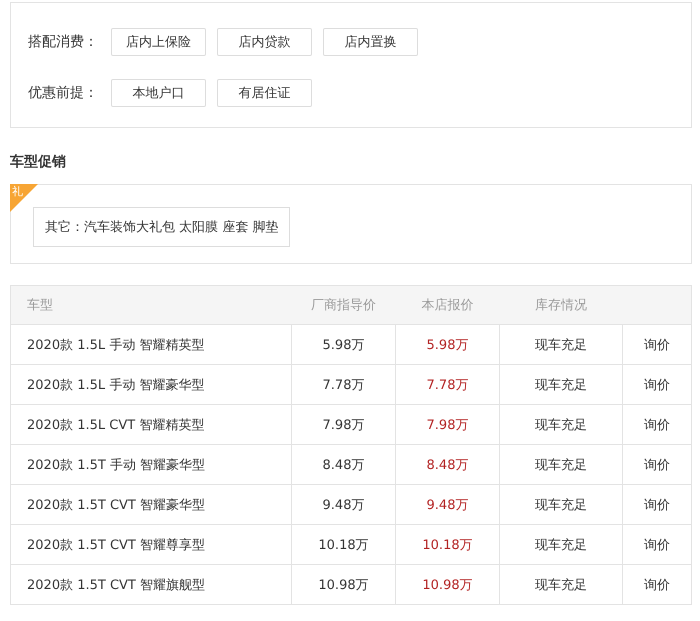 The height and width of the screenshot is (621, 700). What do you see at coordinates (561, 305) in the screenshot?
I see `column-header: 库存情况` at bounding box center [561, 305].